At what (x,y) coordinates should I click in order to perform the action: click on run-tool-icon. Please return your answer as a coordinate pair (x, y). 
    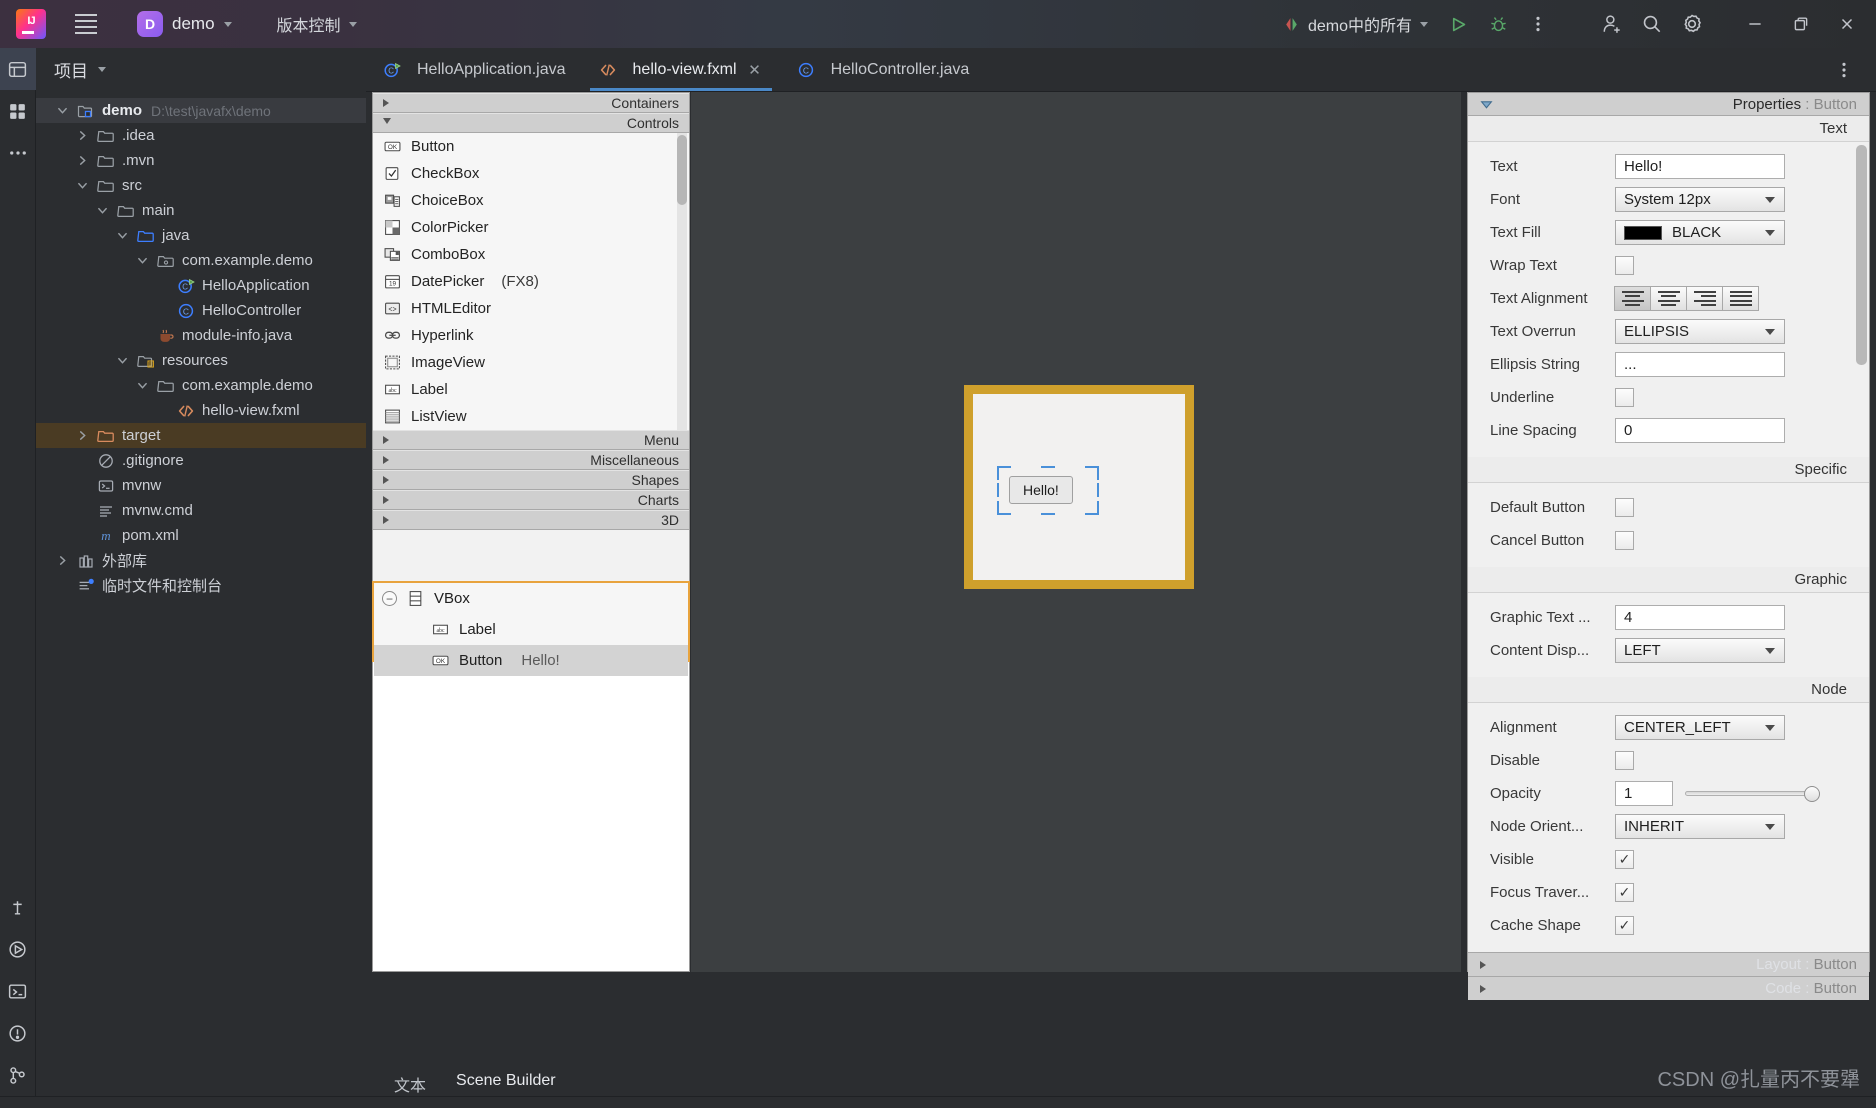
    Looking at the image, I should click on (18, 949).